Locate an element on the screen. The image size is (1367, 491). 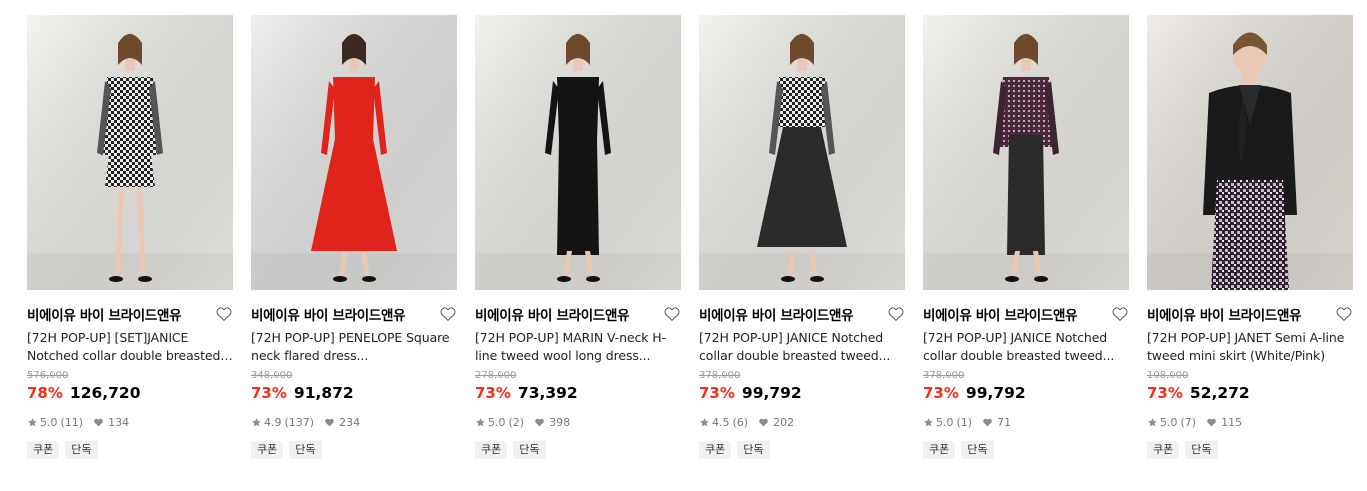
rating-value: 4.9 is located at coordinates (273, 422).